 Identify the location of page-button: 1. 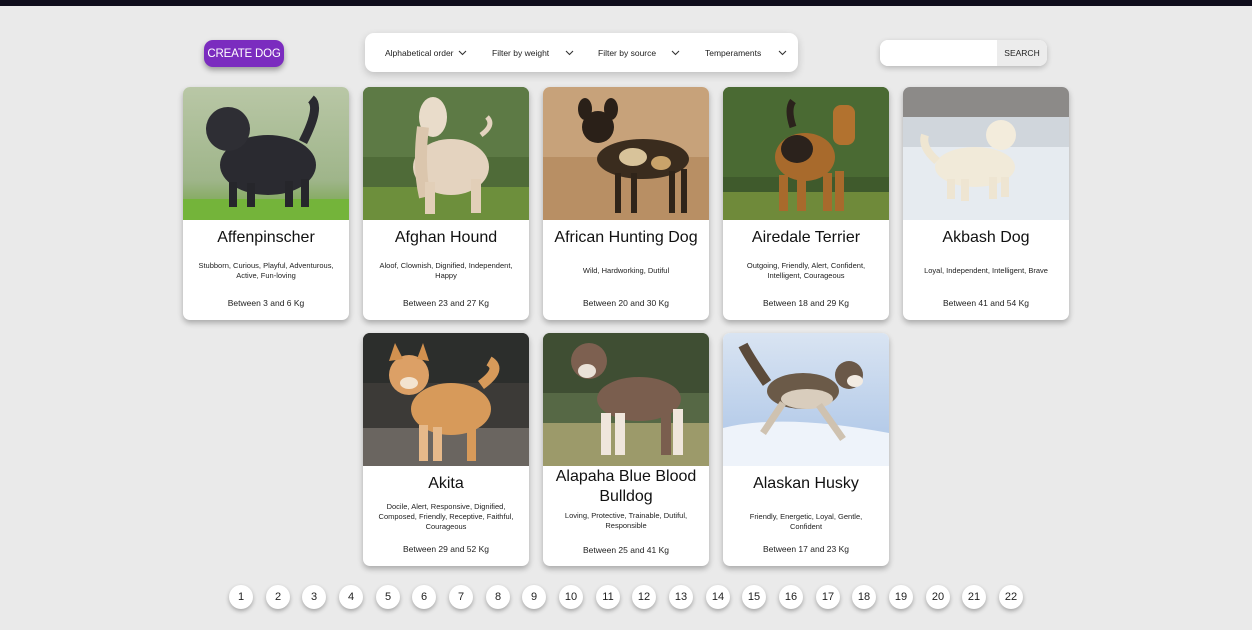
(241, 597).